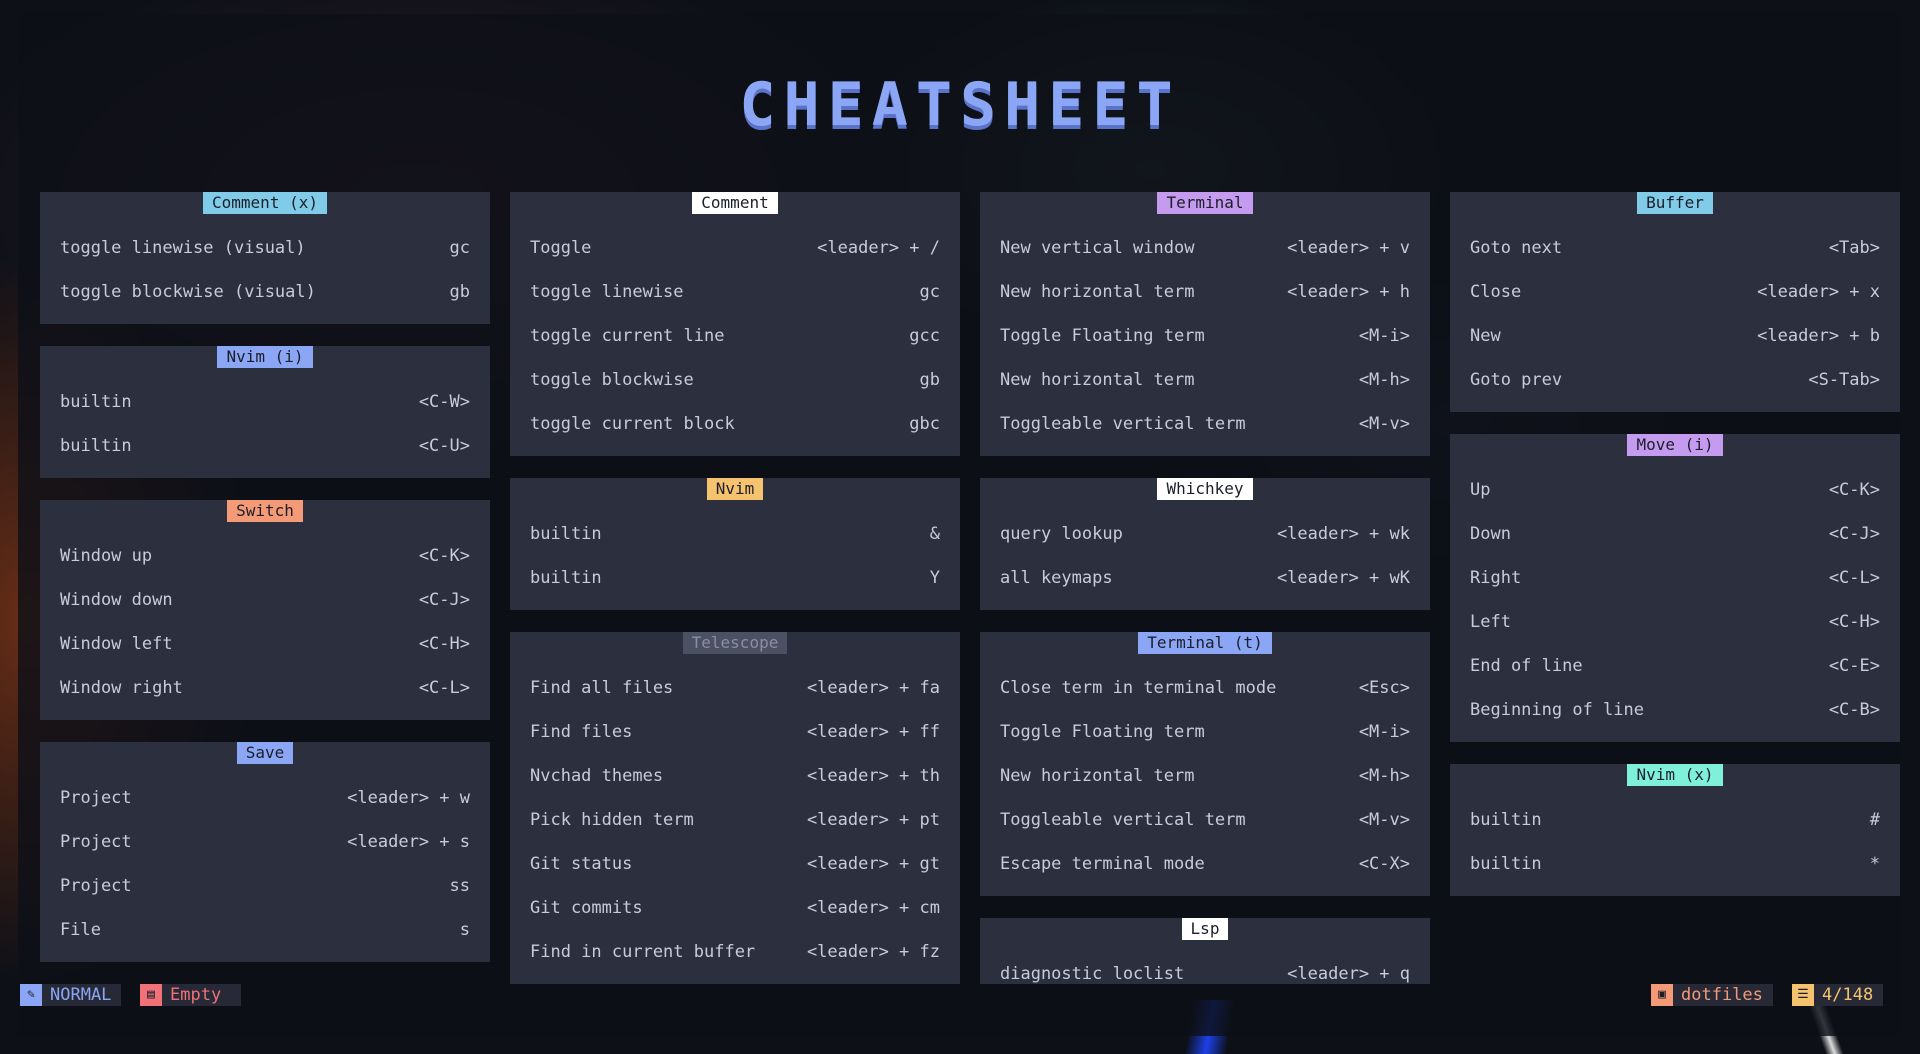 Image resolution: width=1920 pixels, height=1054 pixels. I want to click on keymap-description: Find all files, so click(602, 688).